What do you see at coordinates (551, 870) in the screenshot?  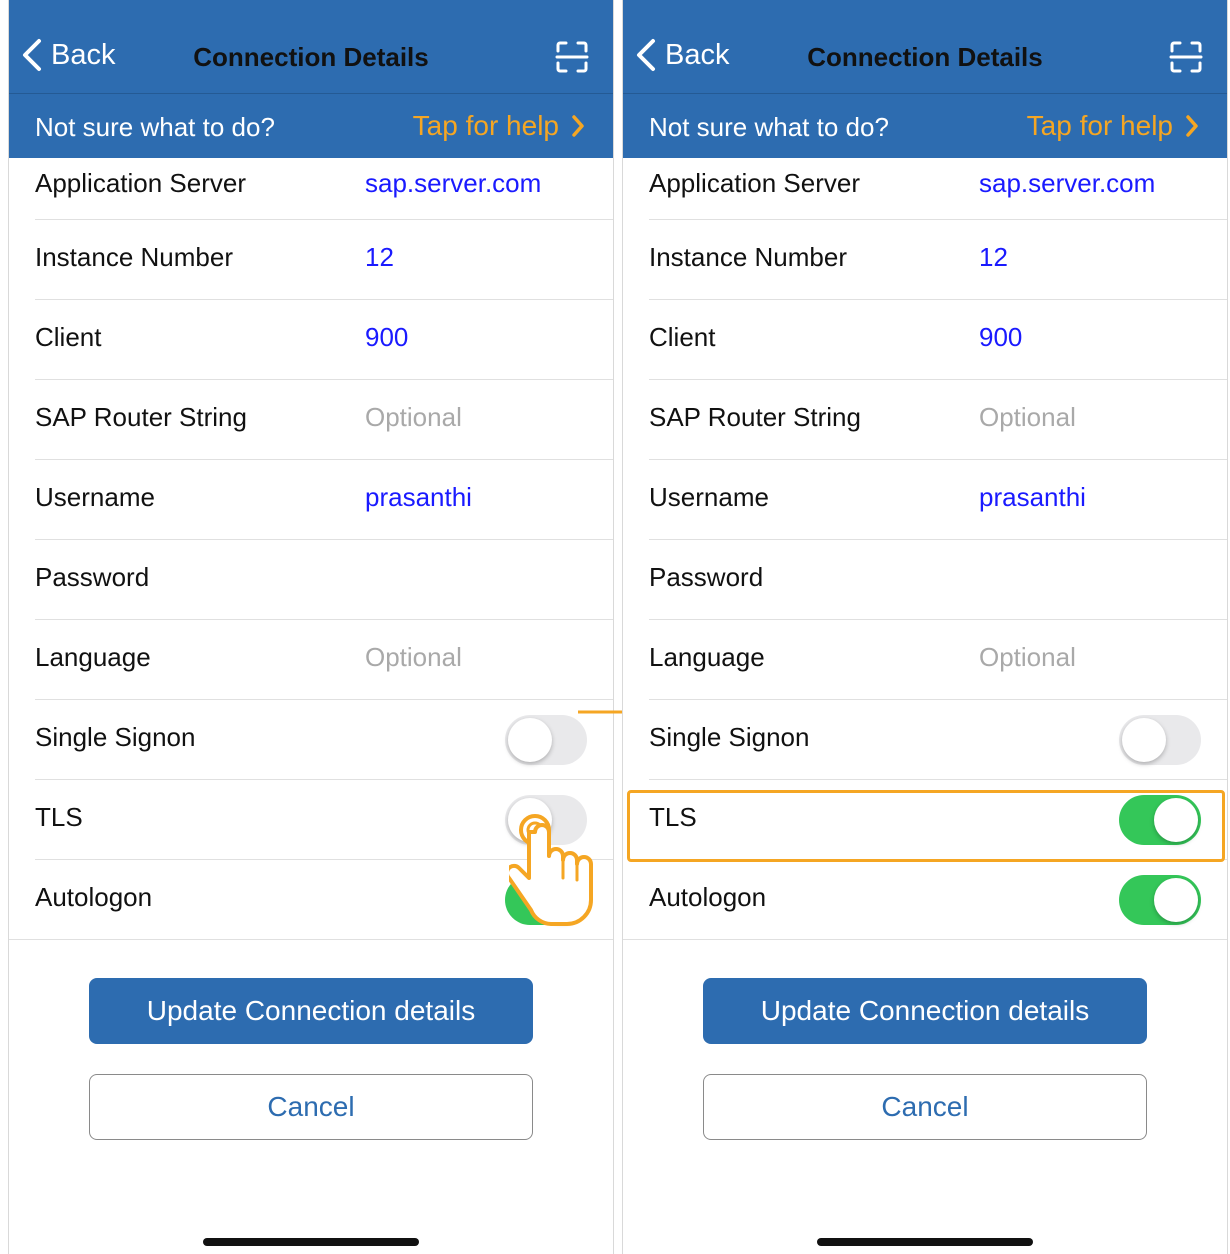 I see `tap-hand-icon` at bounding box center [551, 870].